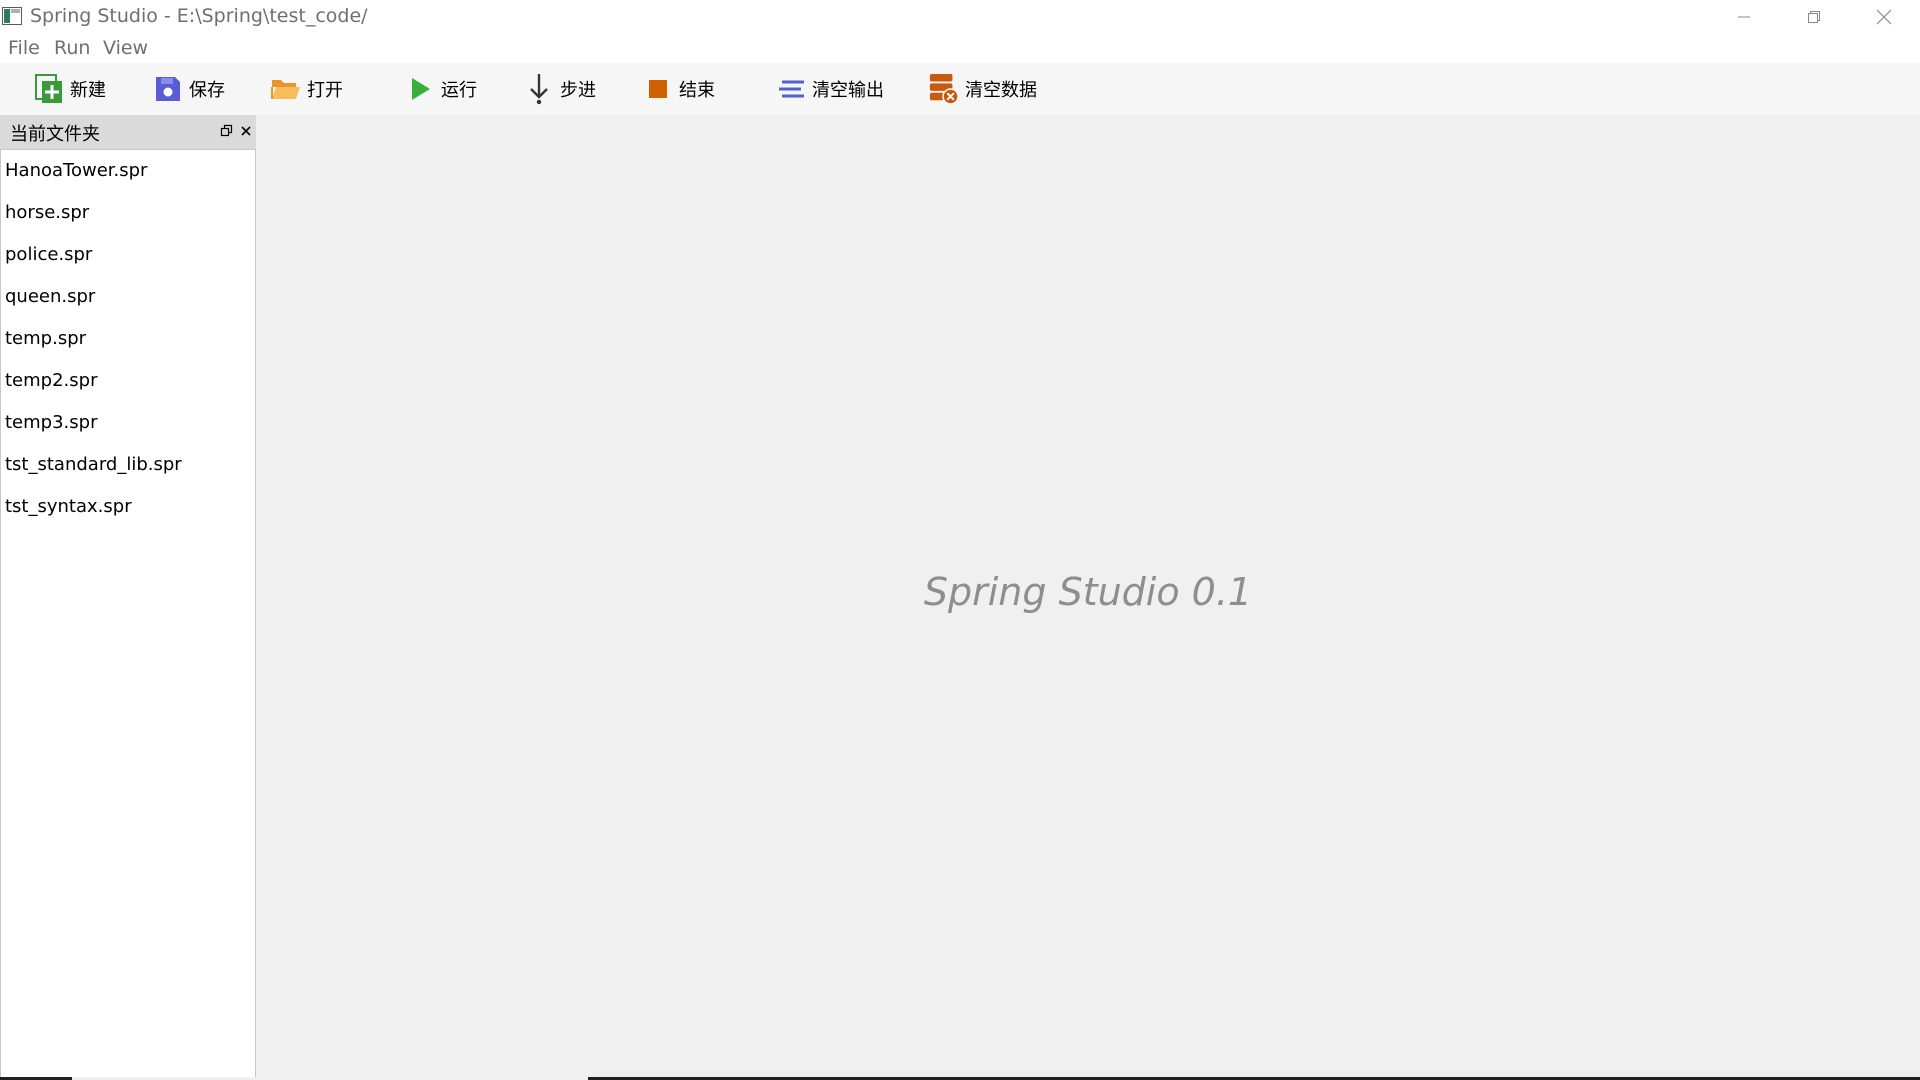 Image resolution: width=1920 pixels, height=1080 pixels. I want to click on play-icon, so click(420, 89).